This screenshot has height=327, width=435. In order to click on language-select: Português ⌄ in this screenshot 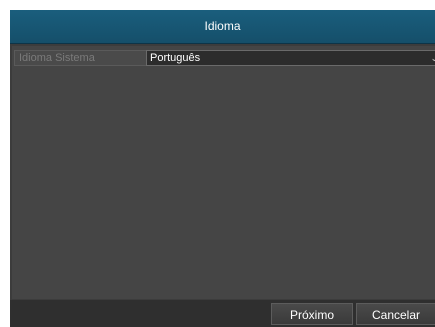, I will do `click(290, 58)`.